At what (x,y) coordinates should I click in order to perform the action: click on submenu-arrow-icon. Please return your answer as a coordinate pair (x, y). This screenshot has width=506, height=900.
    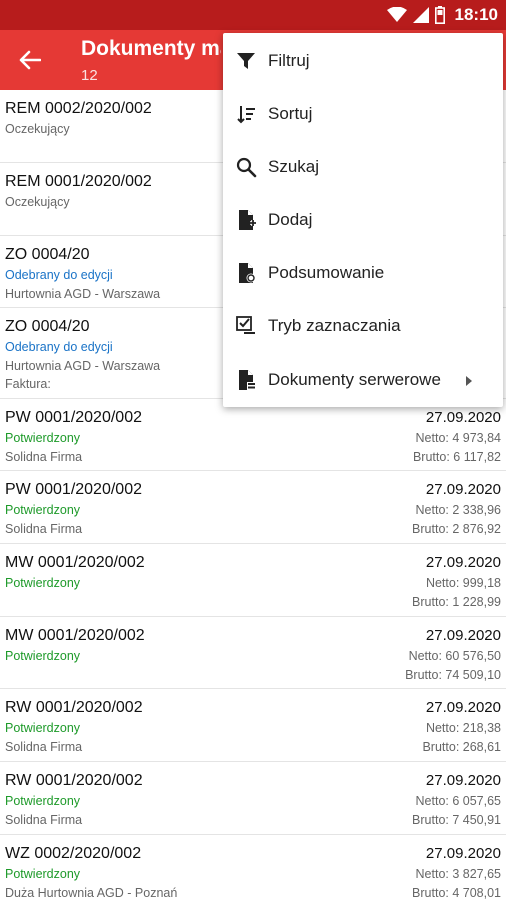
    Looking at the image, I should click on (470, 380).